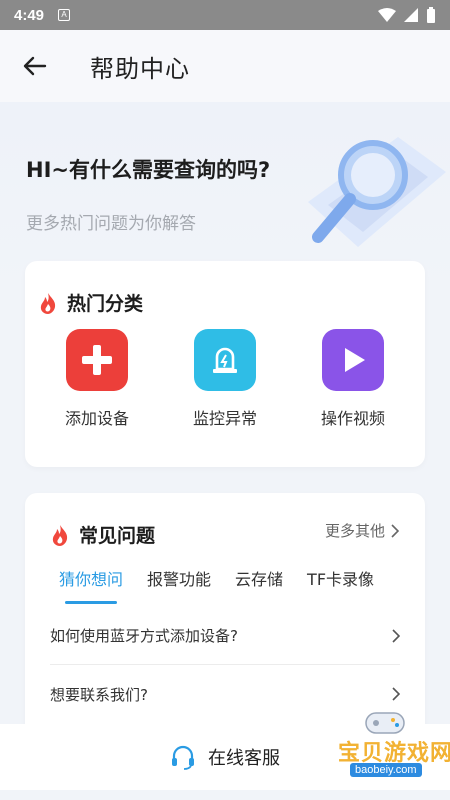 This screenshot has height=800, width=450. What do you see at coordinates (387, 15) in the screenshot?
I see `wifi-icon` at bounding box center [387, 15].